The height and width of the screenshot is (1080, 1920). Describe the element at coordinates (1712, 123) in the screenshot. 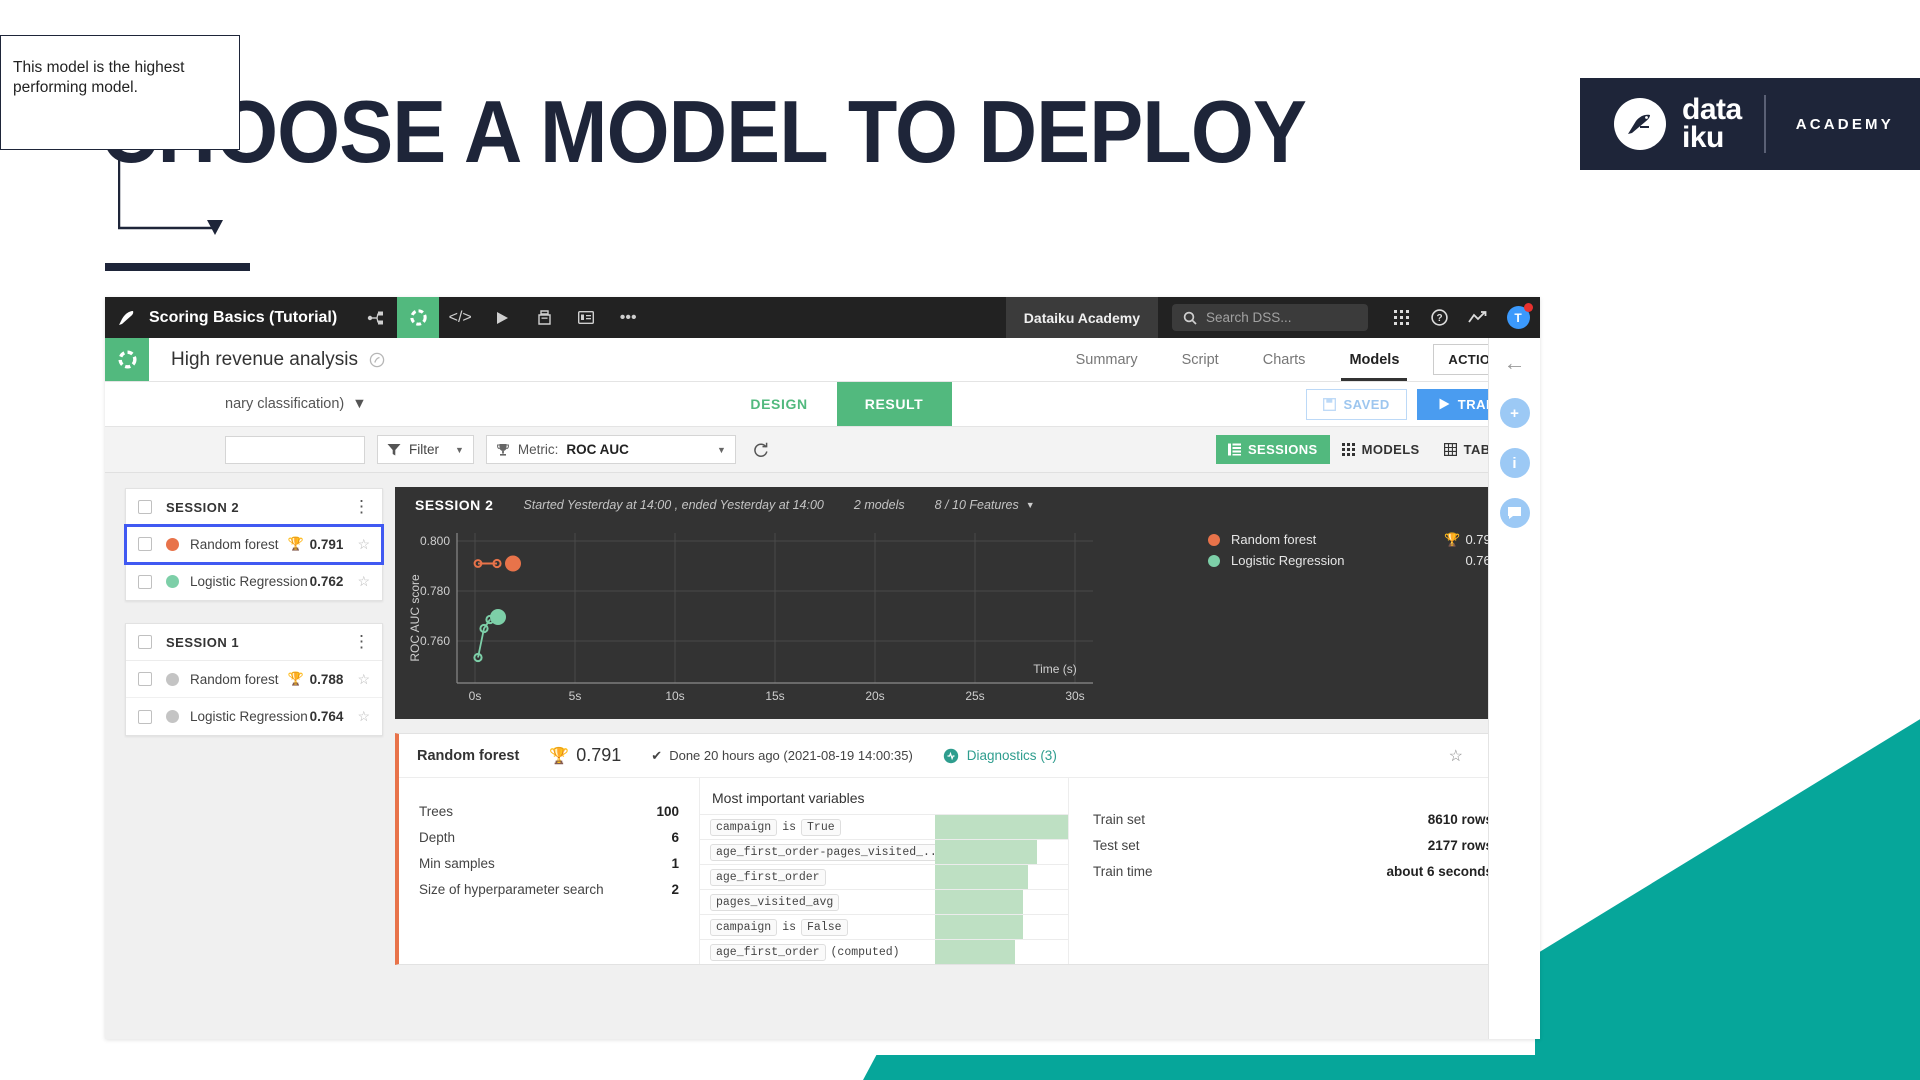

I see `logo-wordmark: data iku` at that location.